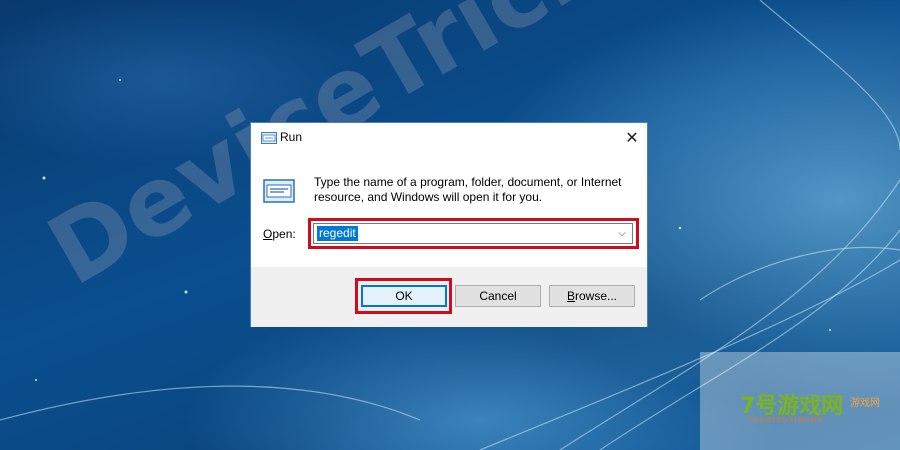 This screenshot has height=450, width=900. I want to click on site-watermark: 7号游戏网 THAOYOUXIWANG 游戏网, so click(800, 401).